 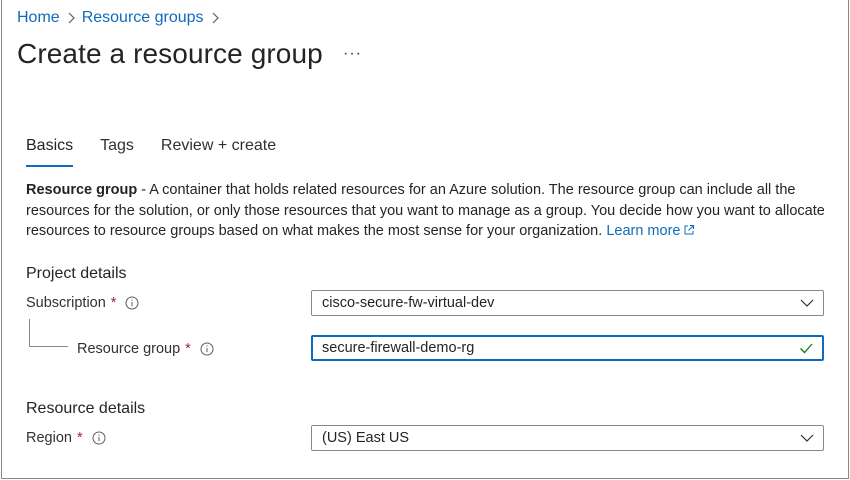 What do you see at coordinates (38, 18) in the screenshot?
I see `breadcrumb-home: Home` at bounding box center [38, 18].